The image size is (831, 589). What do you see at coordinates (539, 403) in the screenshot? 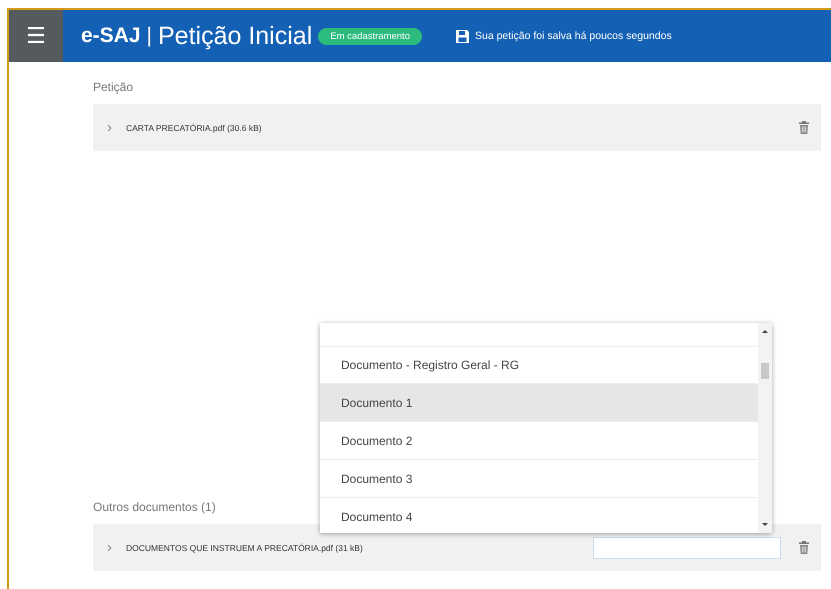
I see `dropdown-option: Documento 1` at bounding box center [539, 403].